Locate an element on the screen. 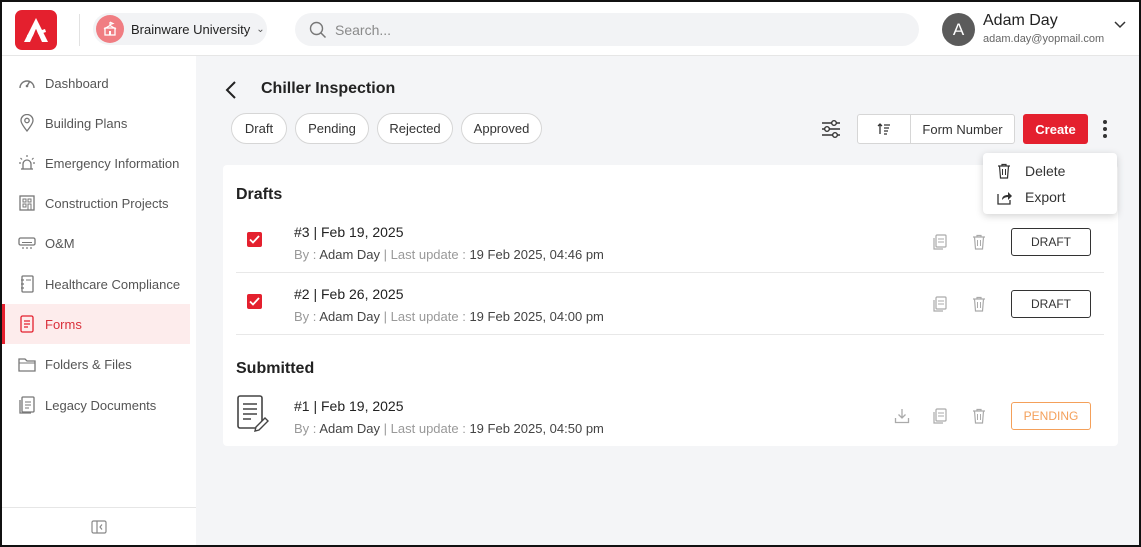 The height and width of the screenshot is (547, 1141). filter-draft: Draft is located at coordinates (259, 128).